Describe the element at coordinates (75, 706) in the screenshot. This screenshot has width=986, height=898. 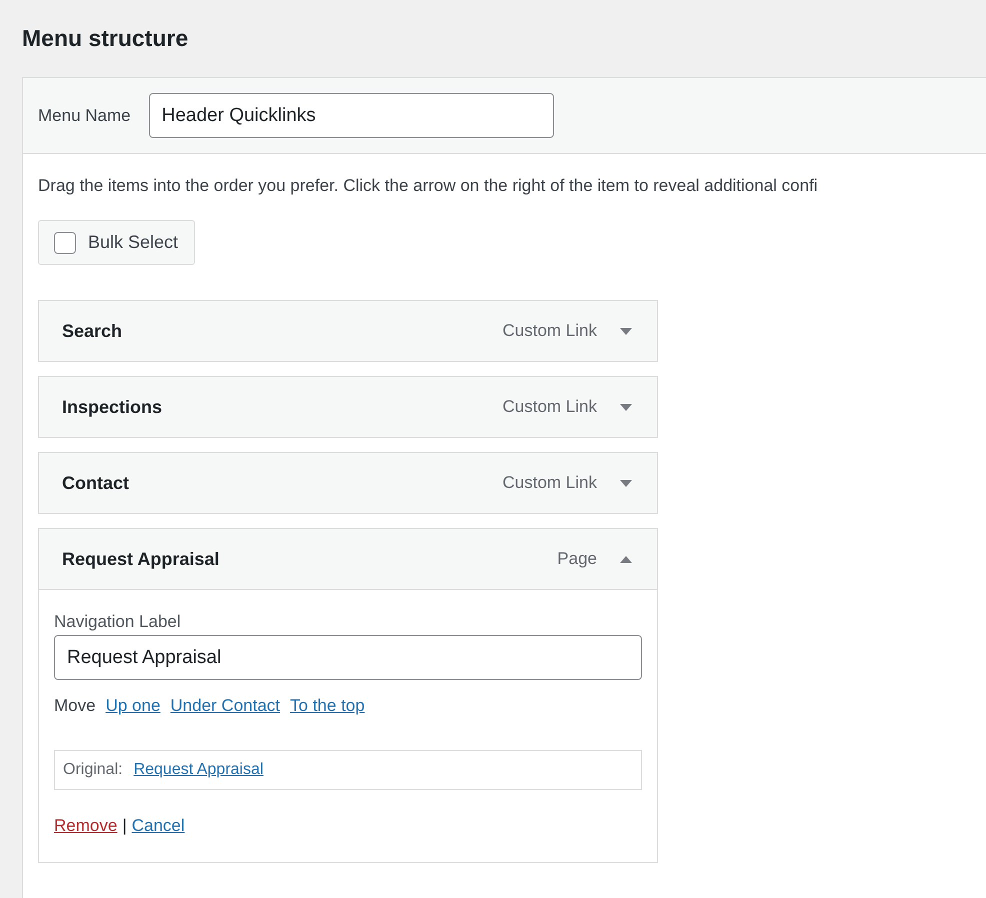
I see `move-label: Move` at that location.